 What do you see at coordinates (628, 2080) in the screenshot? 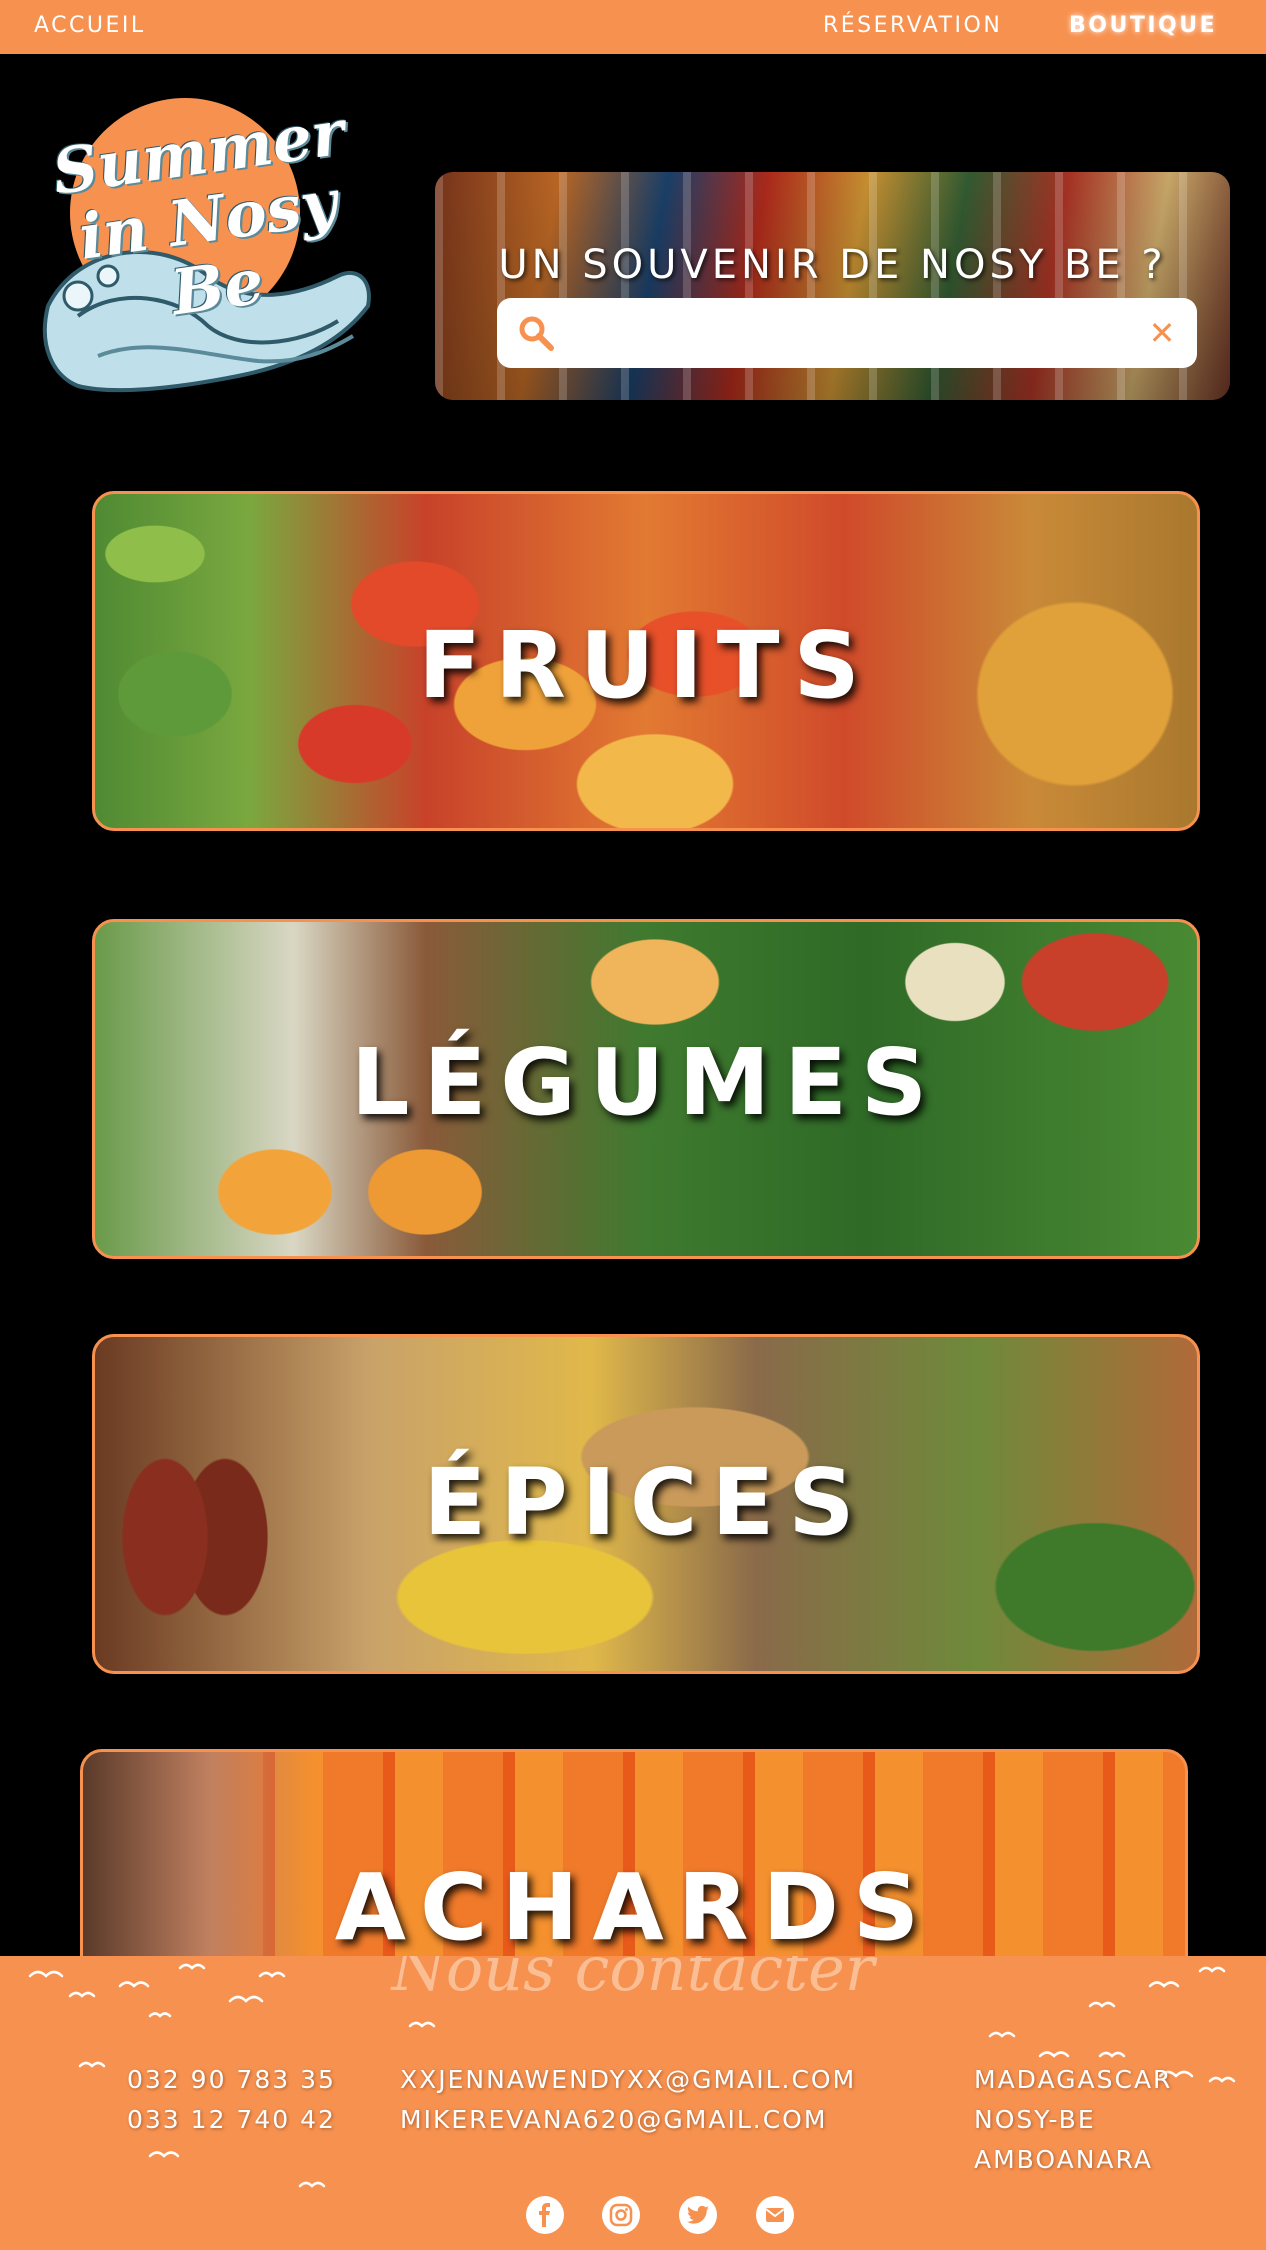
I see `email-link: XXJENNAWENDYXX@GMAIL.COM` at bounding box center [628, 2080].